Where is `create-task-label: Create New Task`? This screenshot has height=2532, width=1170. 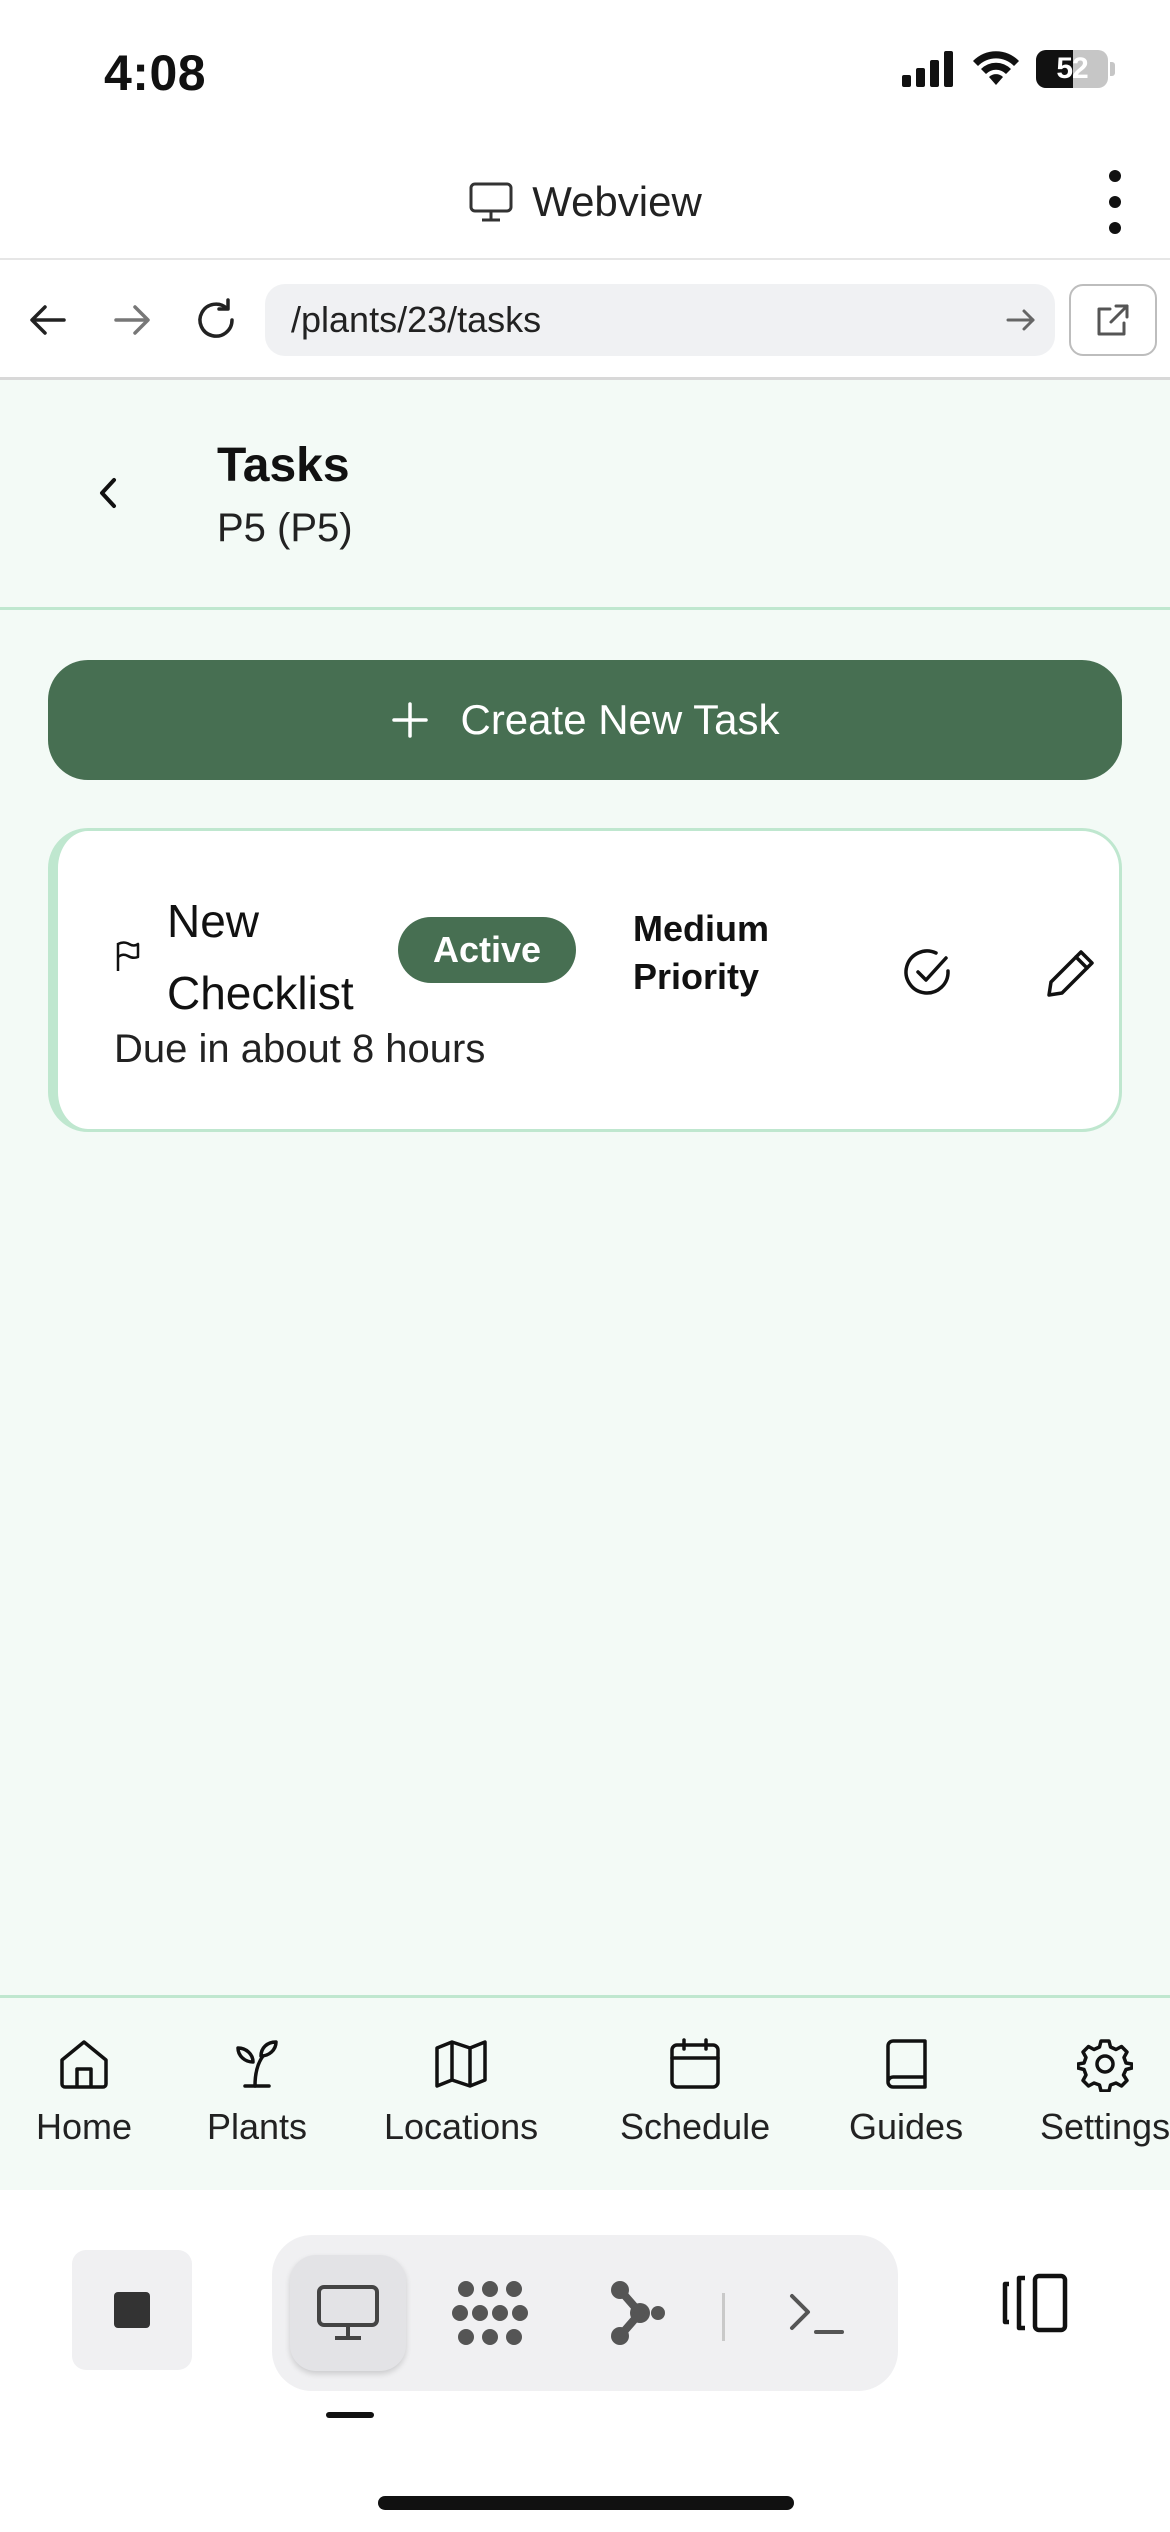
create-task-label: Create New Task is located at coordinates (620, 719).